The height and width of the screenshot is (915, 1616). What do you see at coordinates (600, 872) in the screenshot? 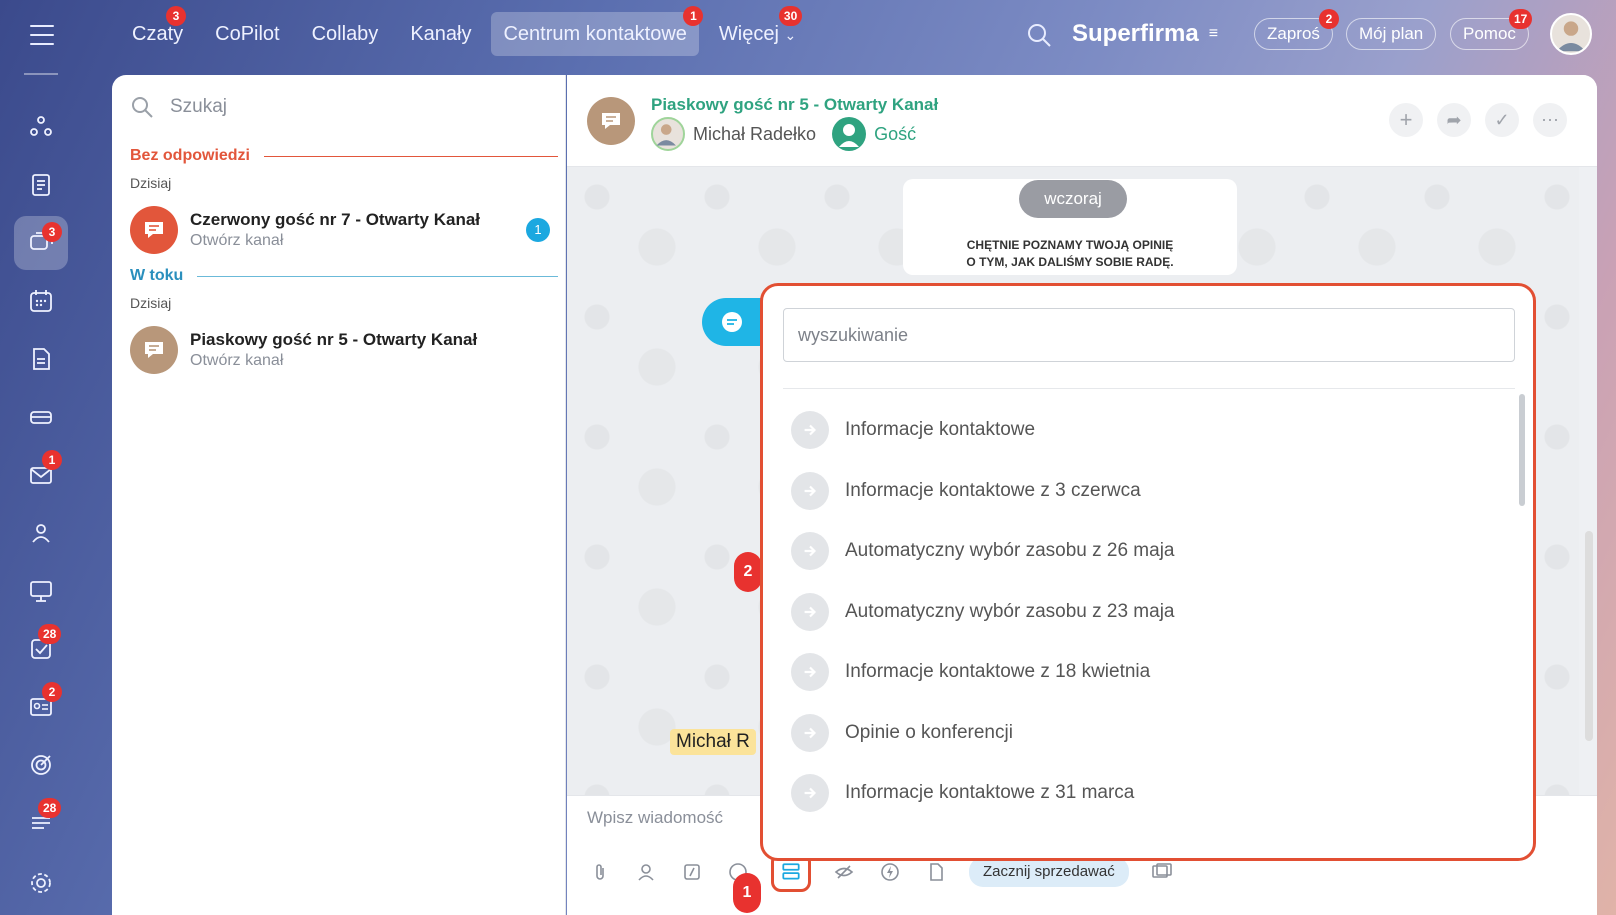
I see `attach-icon` at bounding box center [600, 872].